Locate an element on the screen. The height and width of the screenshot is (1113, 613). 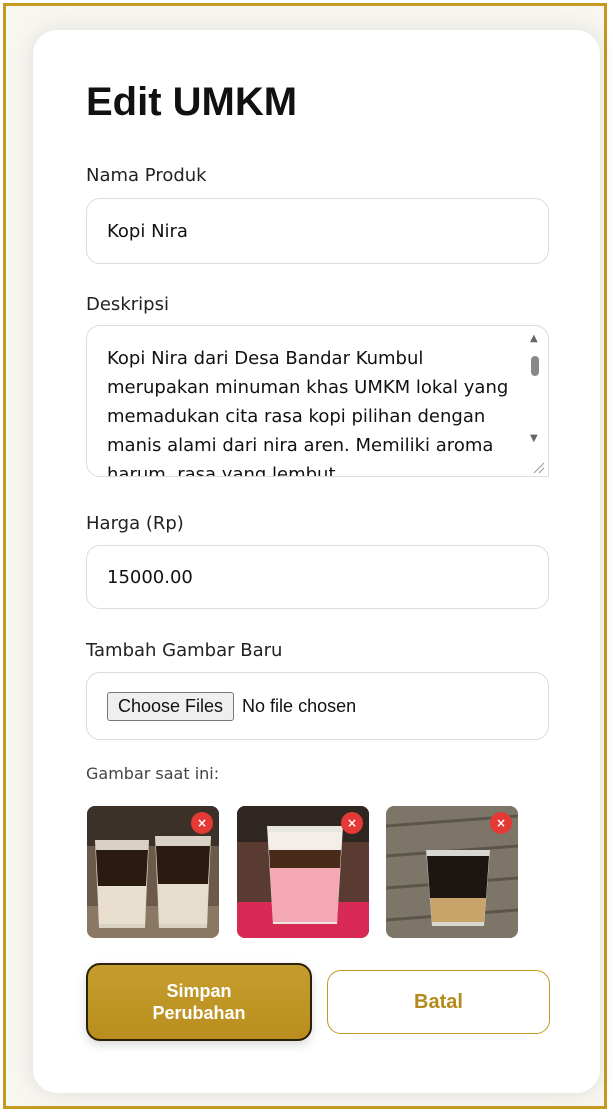
nama-produk-label: Nama Produk is located at coordinates (146, 175).